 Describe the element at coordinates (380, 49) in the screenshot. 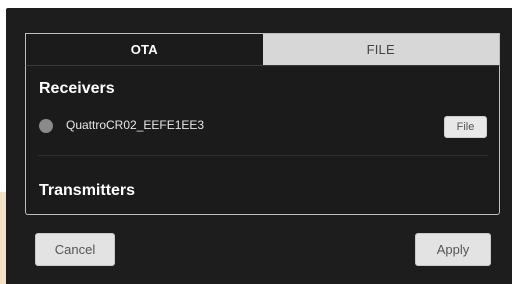

I see `tab-file: FILE` at that location.